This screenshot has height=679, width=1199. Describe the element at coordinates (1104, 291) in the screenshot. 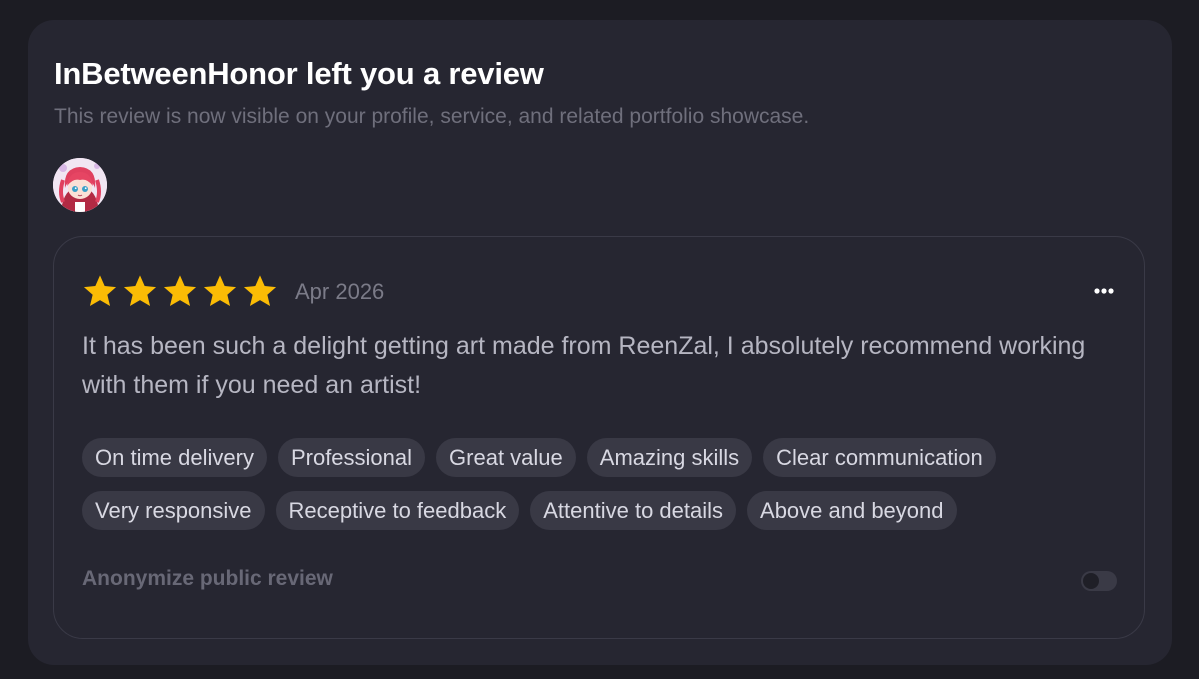

I see `more-options-icon` at that location.